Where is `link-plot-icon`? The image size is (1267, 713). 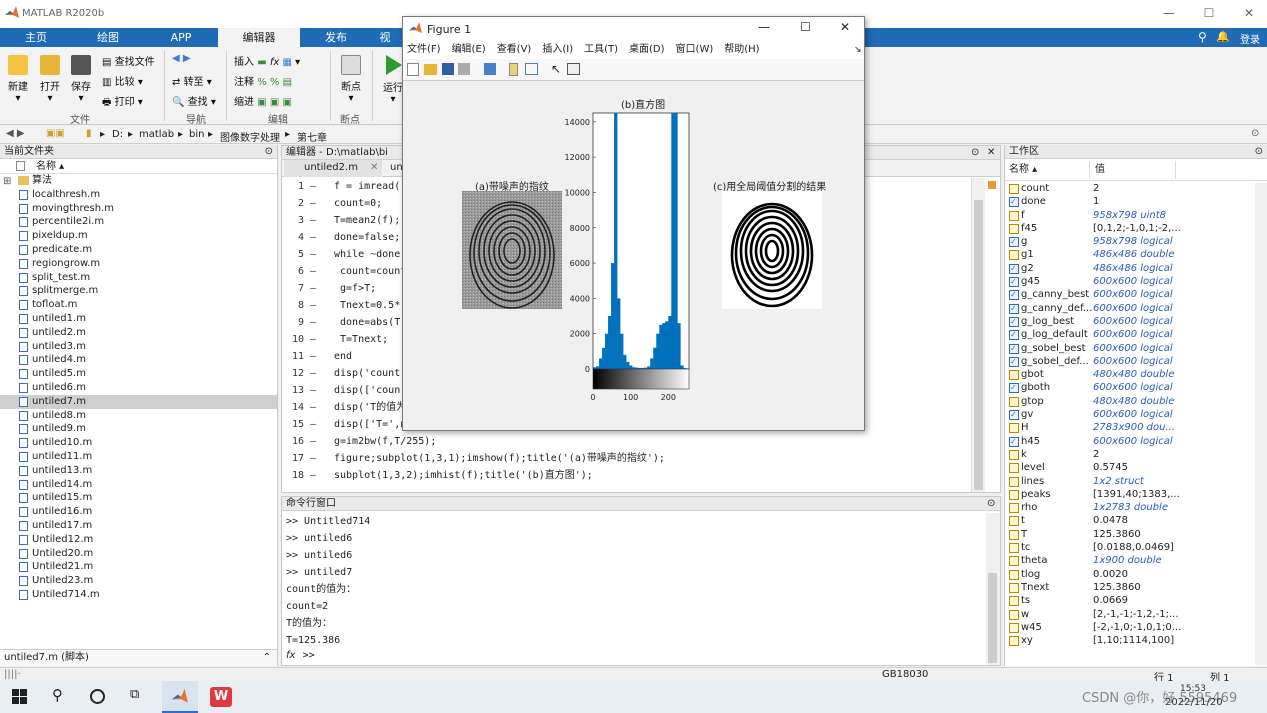
link-plot-icon is located at coordinates (490, 69).